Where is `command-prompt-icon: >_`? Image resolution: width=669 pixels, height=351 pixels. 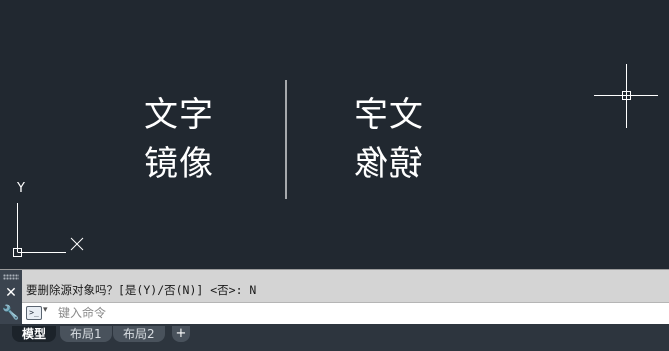 command-prompt-icon: >_ is located at coordinates (34, 313).